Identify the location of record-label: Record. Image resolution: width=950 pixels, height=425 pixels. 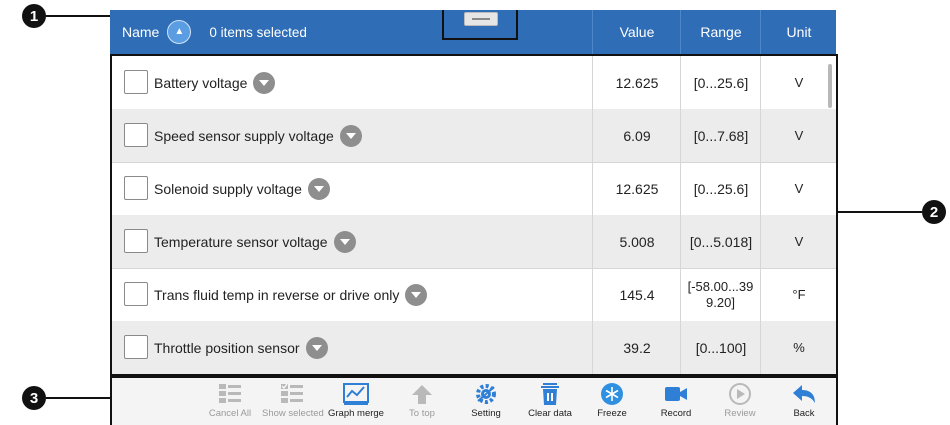
(676, 413).